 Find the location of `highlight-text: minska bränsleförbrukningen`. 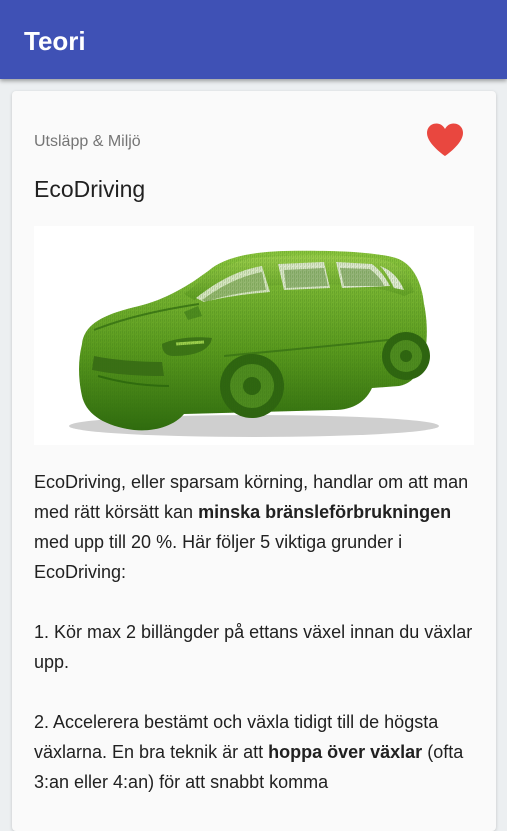

highlight-text: minska bränsleförbrukningen is located at coordinates (325, 512).